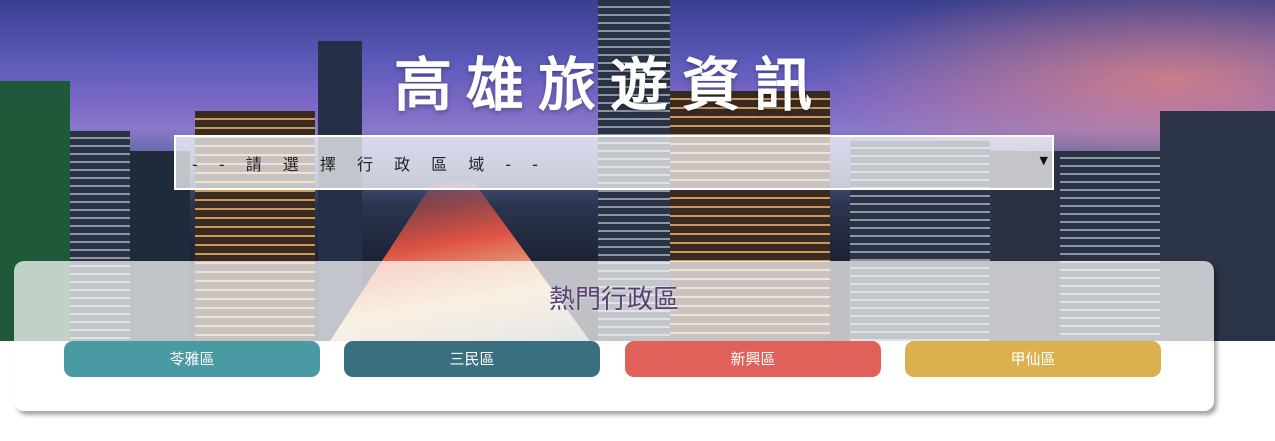 The height and width of the screenshot is (441, 1275). I want to click on page-title: 高雄旅遊資訊, so click(609, 85).